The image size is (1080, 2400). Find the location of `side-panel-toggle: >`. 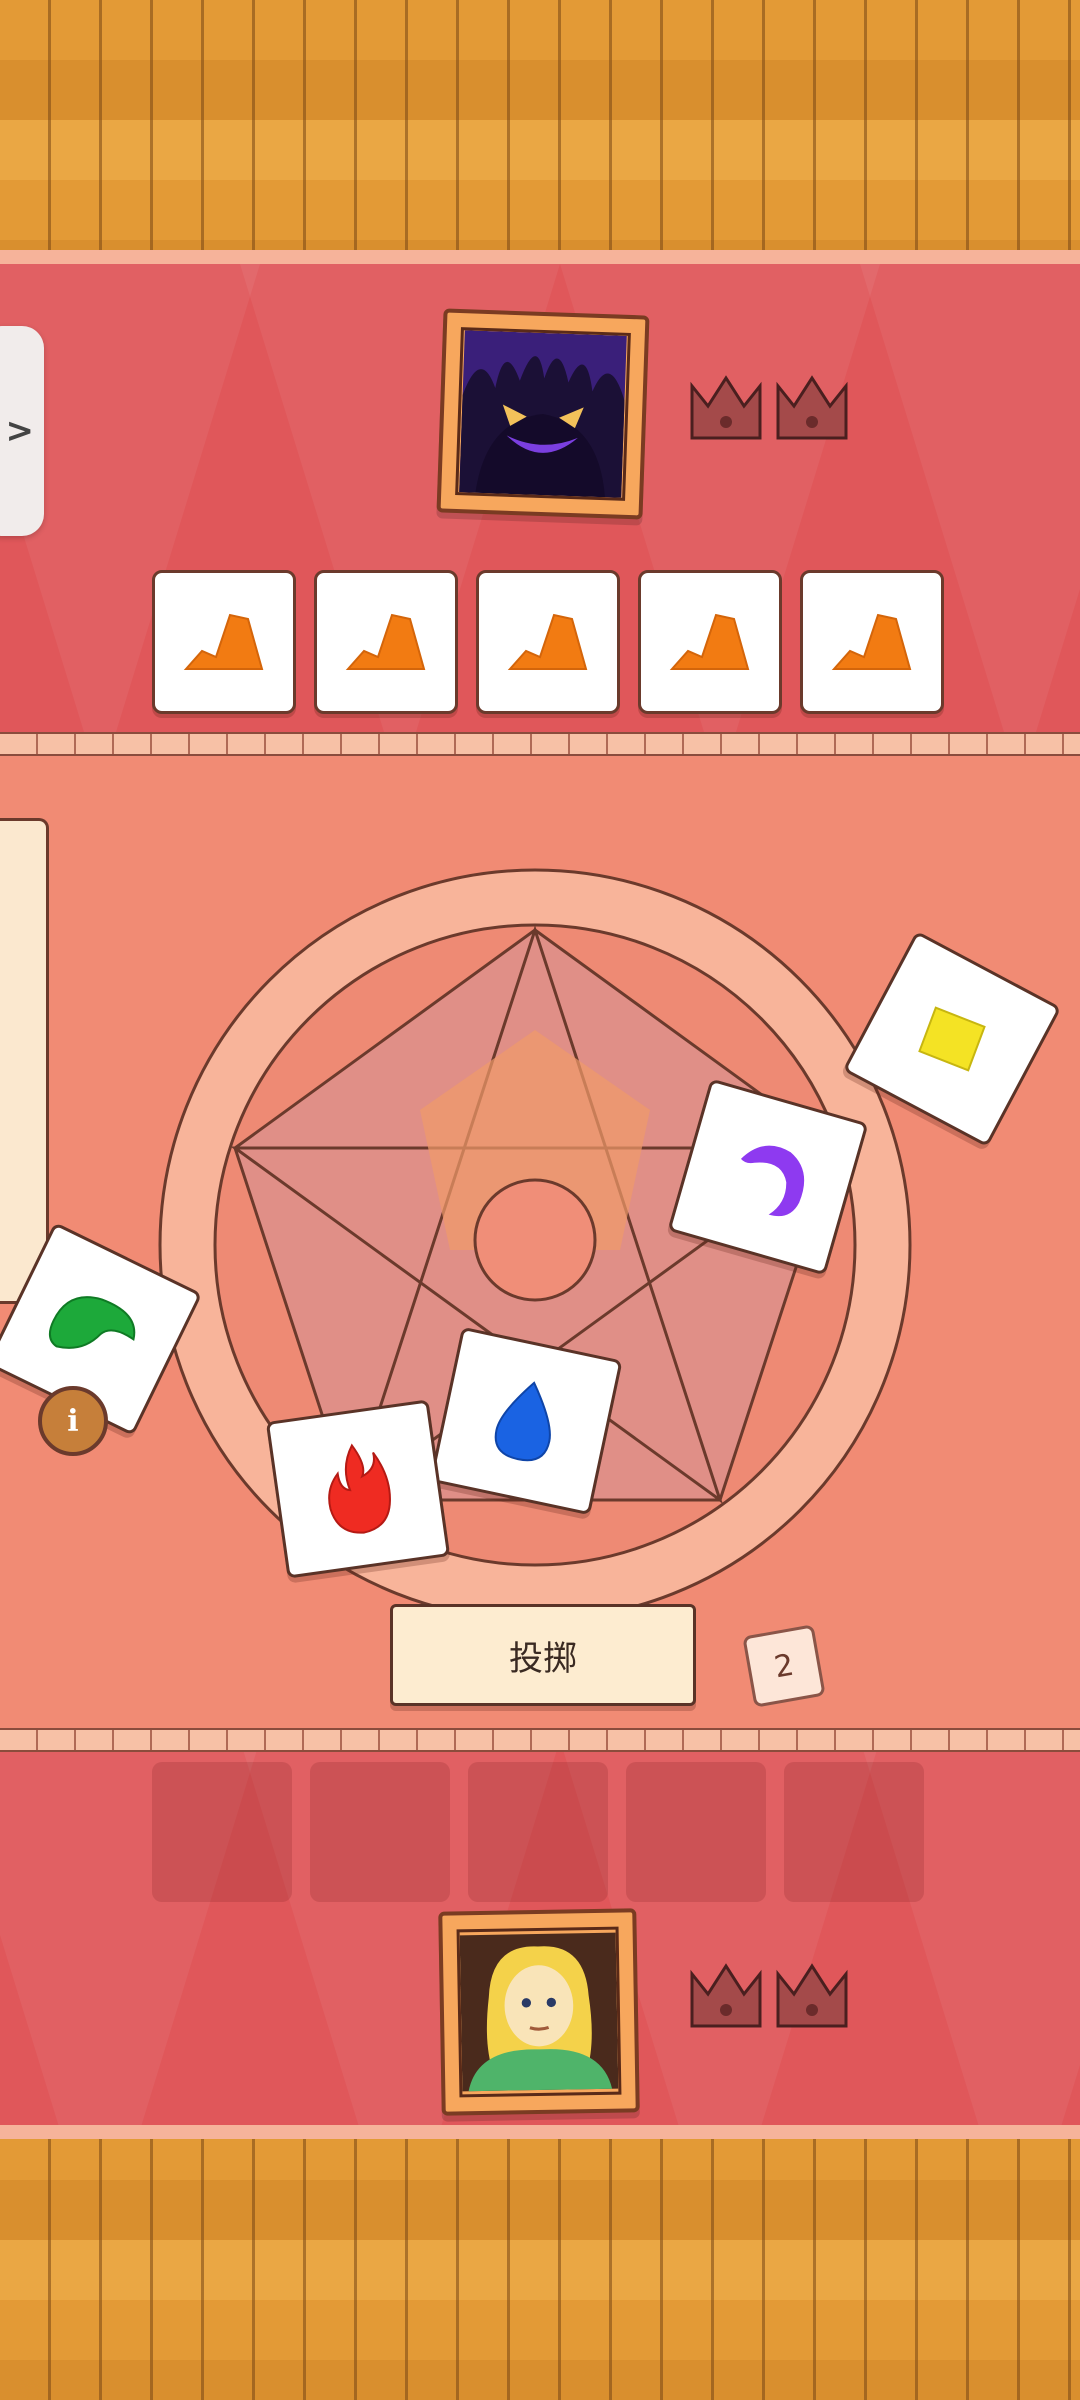

side-panel-toggle: > is located at coordinates (22, 431).